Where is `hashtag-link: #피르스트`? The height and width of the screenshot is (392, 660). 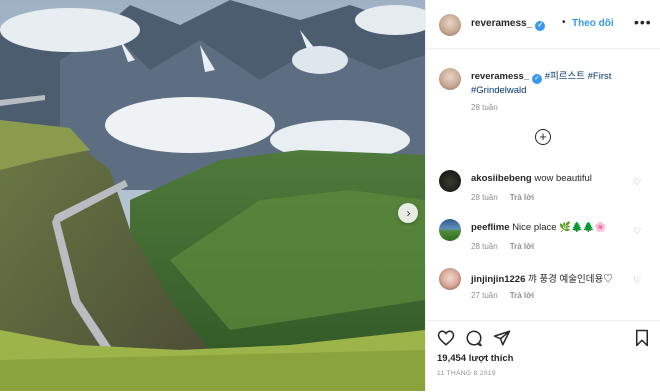
hashtag-link: #피르스트 is located at coordinates (565, 76).